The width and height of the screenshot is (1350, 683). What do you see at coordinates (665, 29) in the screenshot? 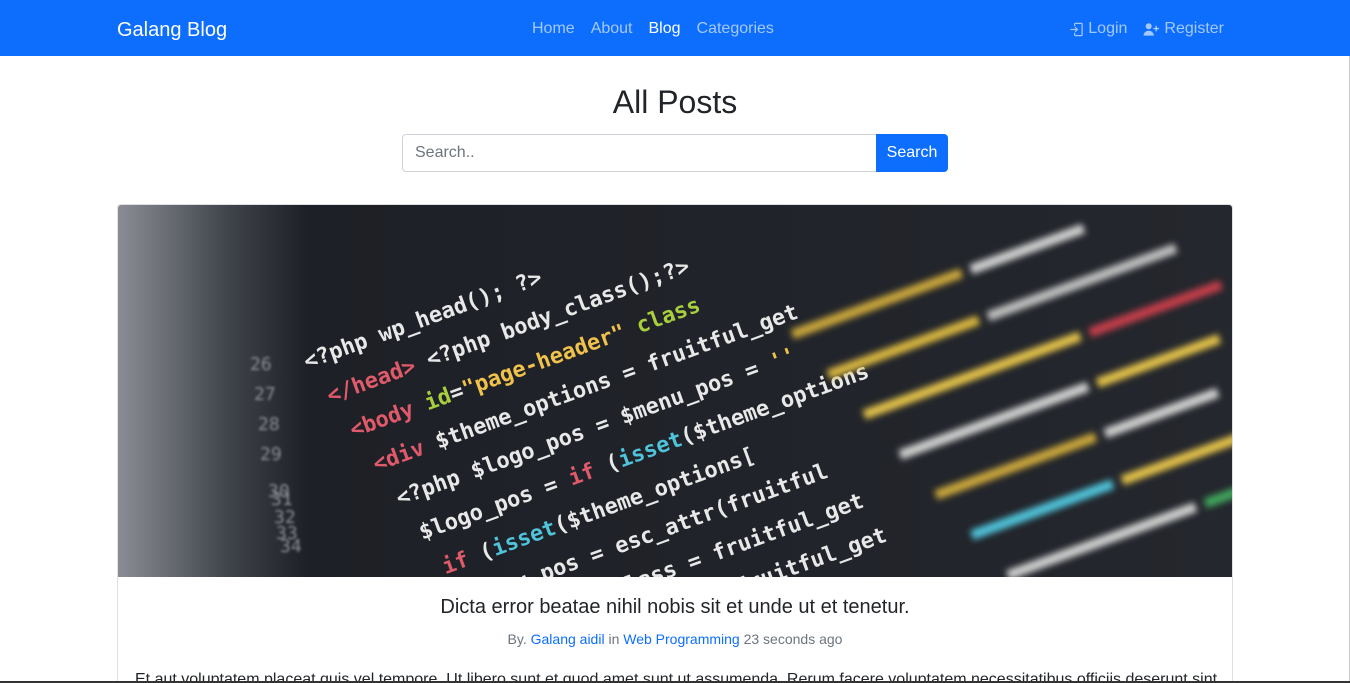
I see `nav-blog-link: Blog` at bounding box center [665, 29].